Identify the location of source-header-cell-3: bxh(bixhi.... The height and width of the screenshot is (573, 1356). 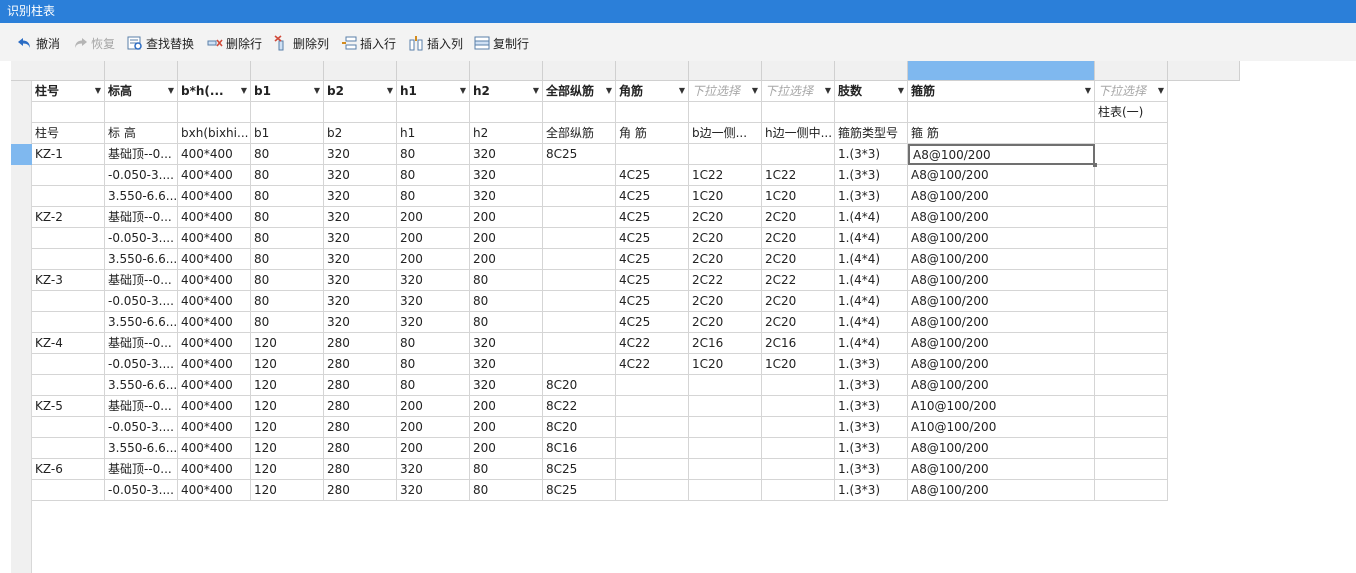
(214, 133).